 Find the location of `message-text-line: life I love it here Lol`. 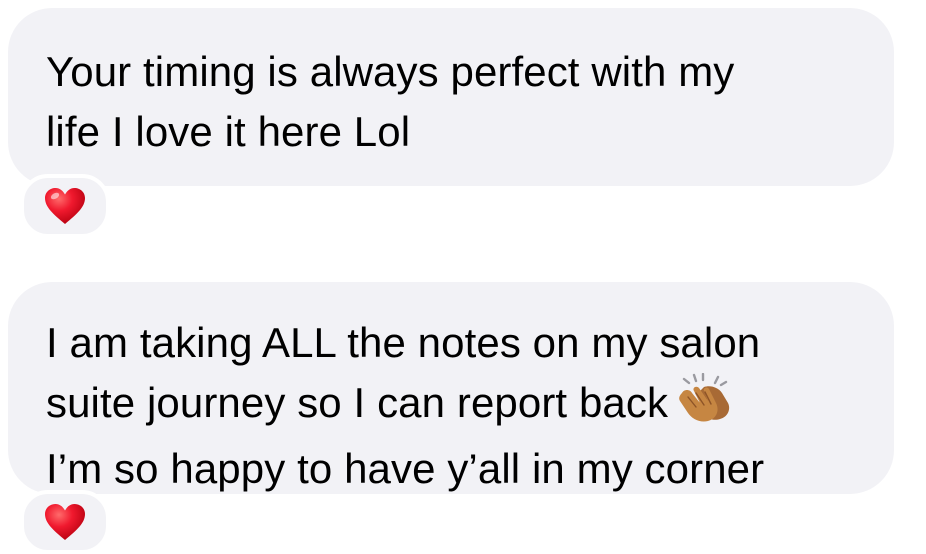

message-text-line: life I love it here Lol is located at coordinates (228, 131).